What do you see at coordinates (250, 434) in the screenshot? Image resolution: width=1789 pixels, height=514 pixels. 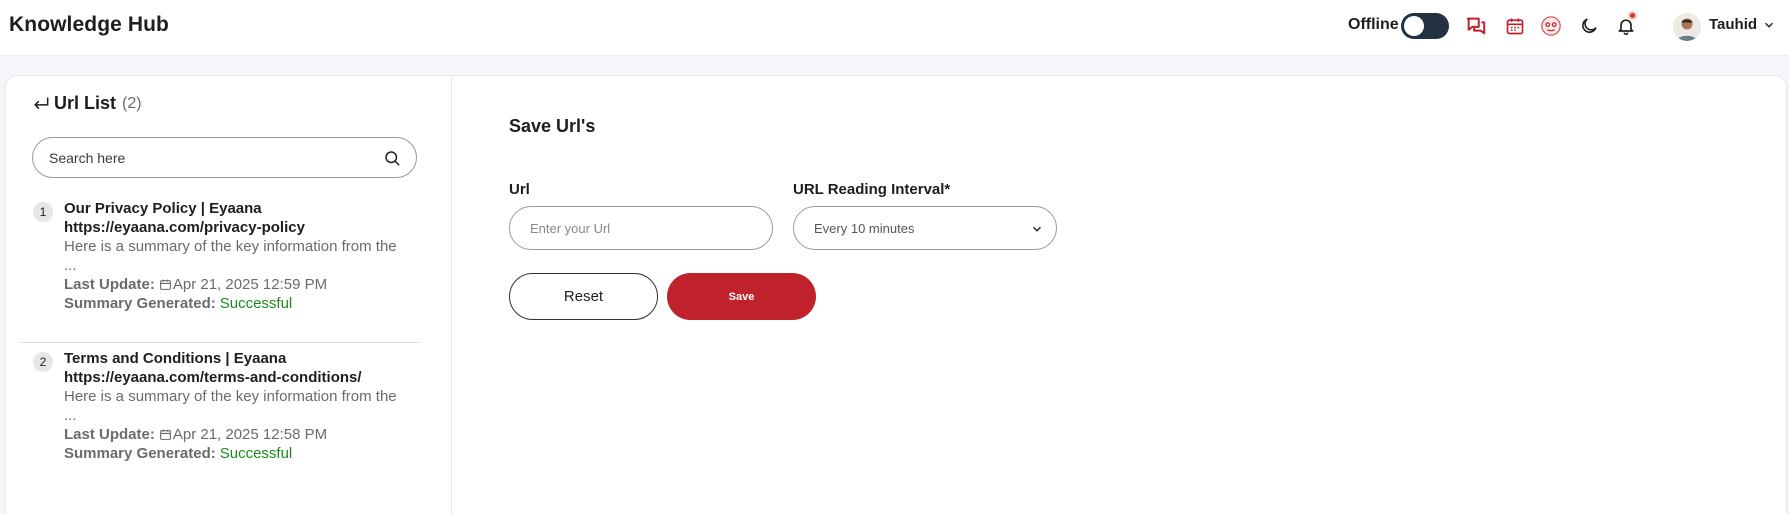 I see `last-update-value: Apr 21, 2025 12:58 PM` at bounding box center [250, 434].